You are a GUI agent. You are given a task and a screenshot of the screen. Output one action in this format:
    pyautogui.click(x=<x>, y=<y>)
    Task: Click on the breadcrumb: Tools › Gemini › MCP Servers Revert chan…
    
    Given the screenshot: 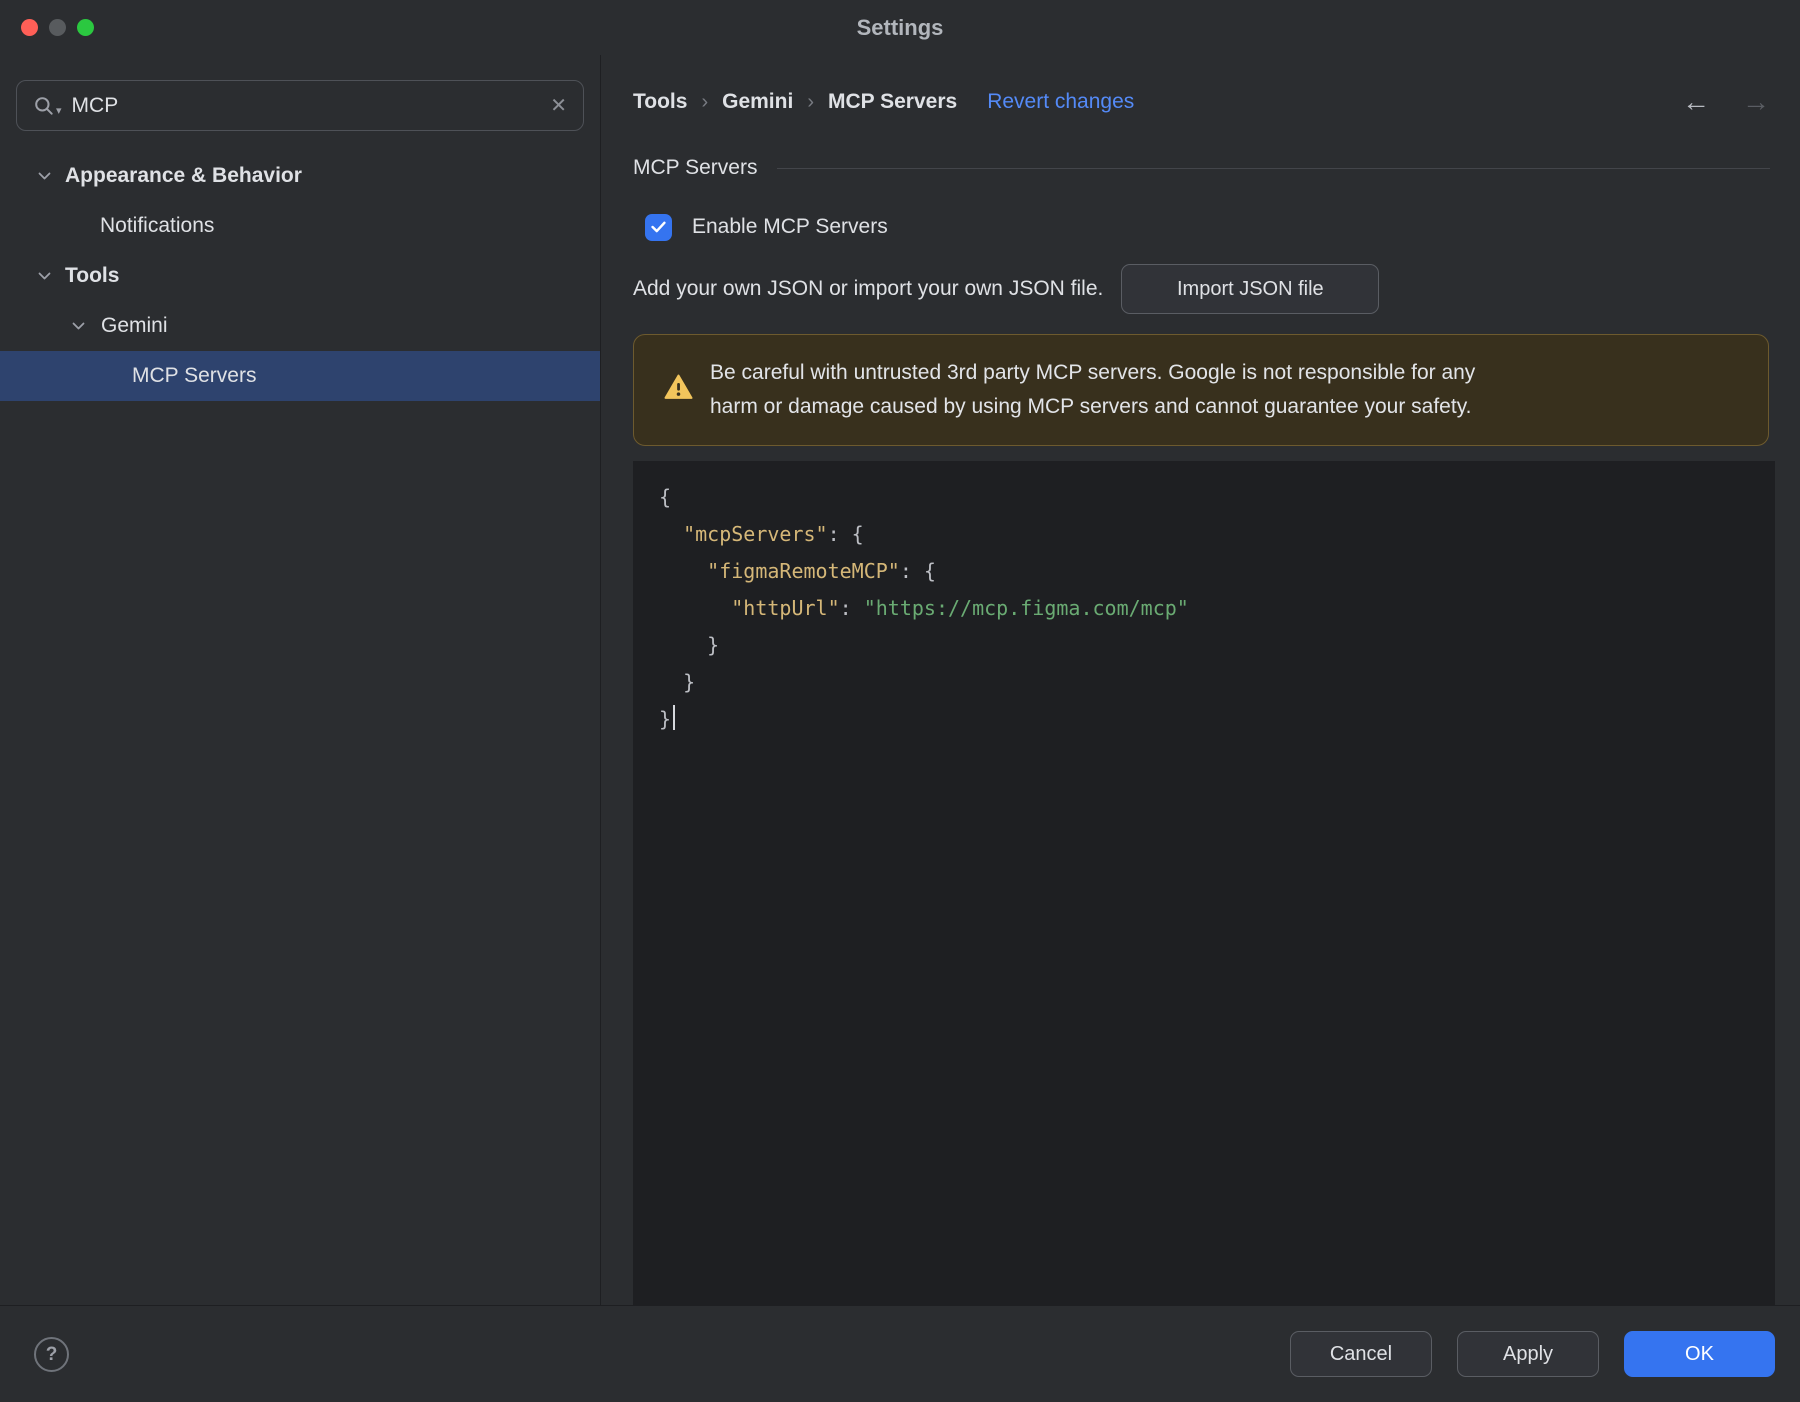 What is the action you would take?
    pyautogui.click(x=883, y=102)
    